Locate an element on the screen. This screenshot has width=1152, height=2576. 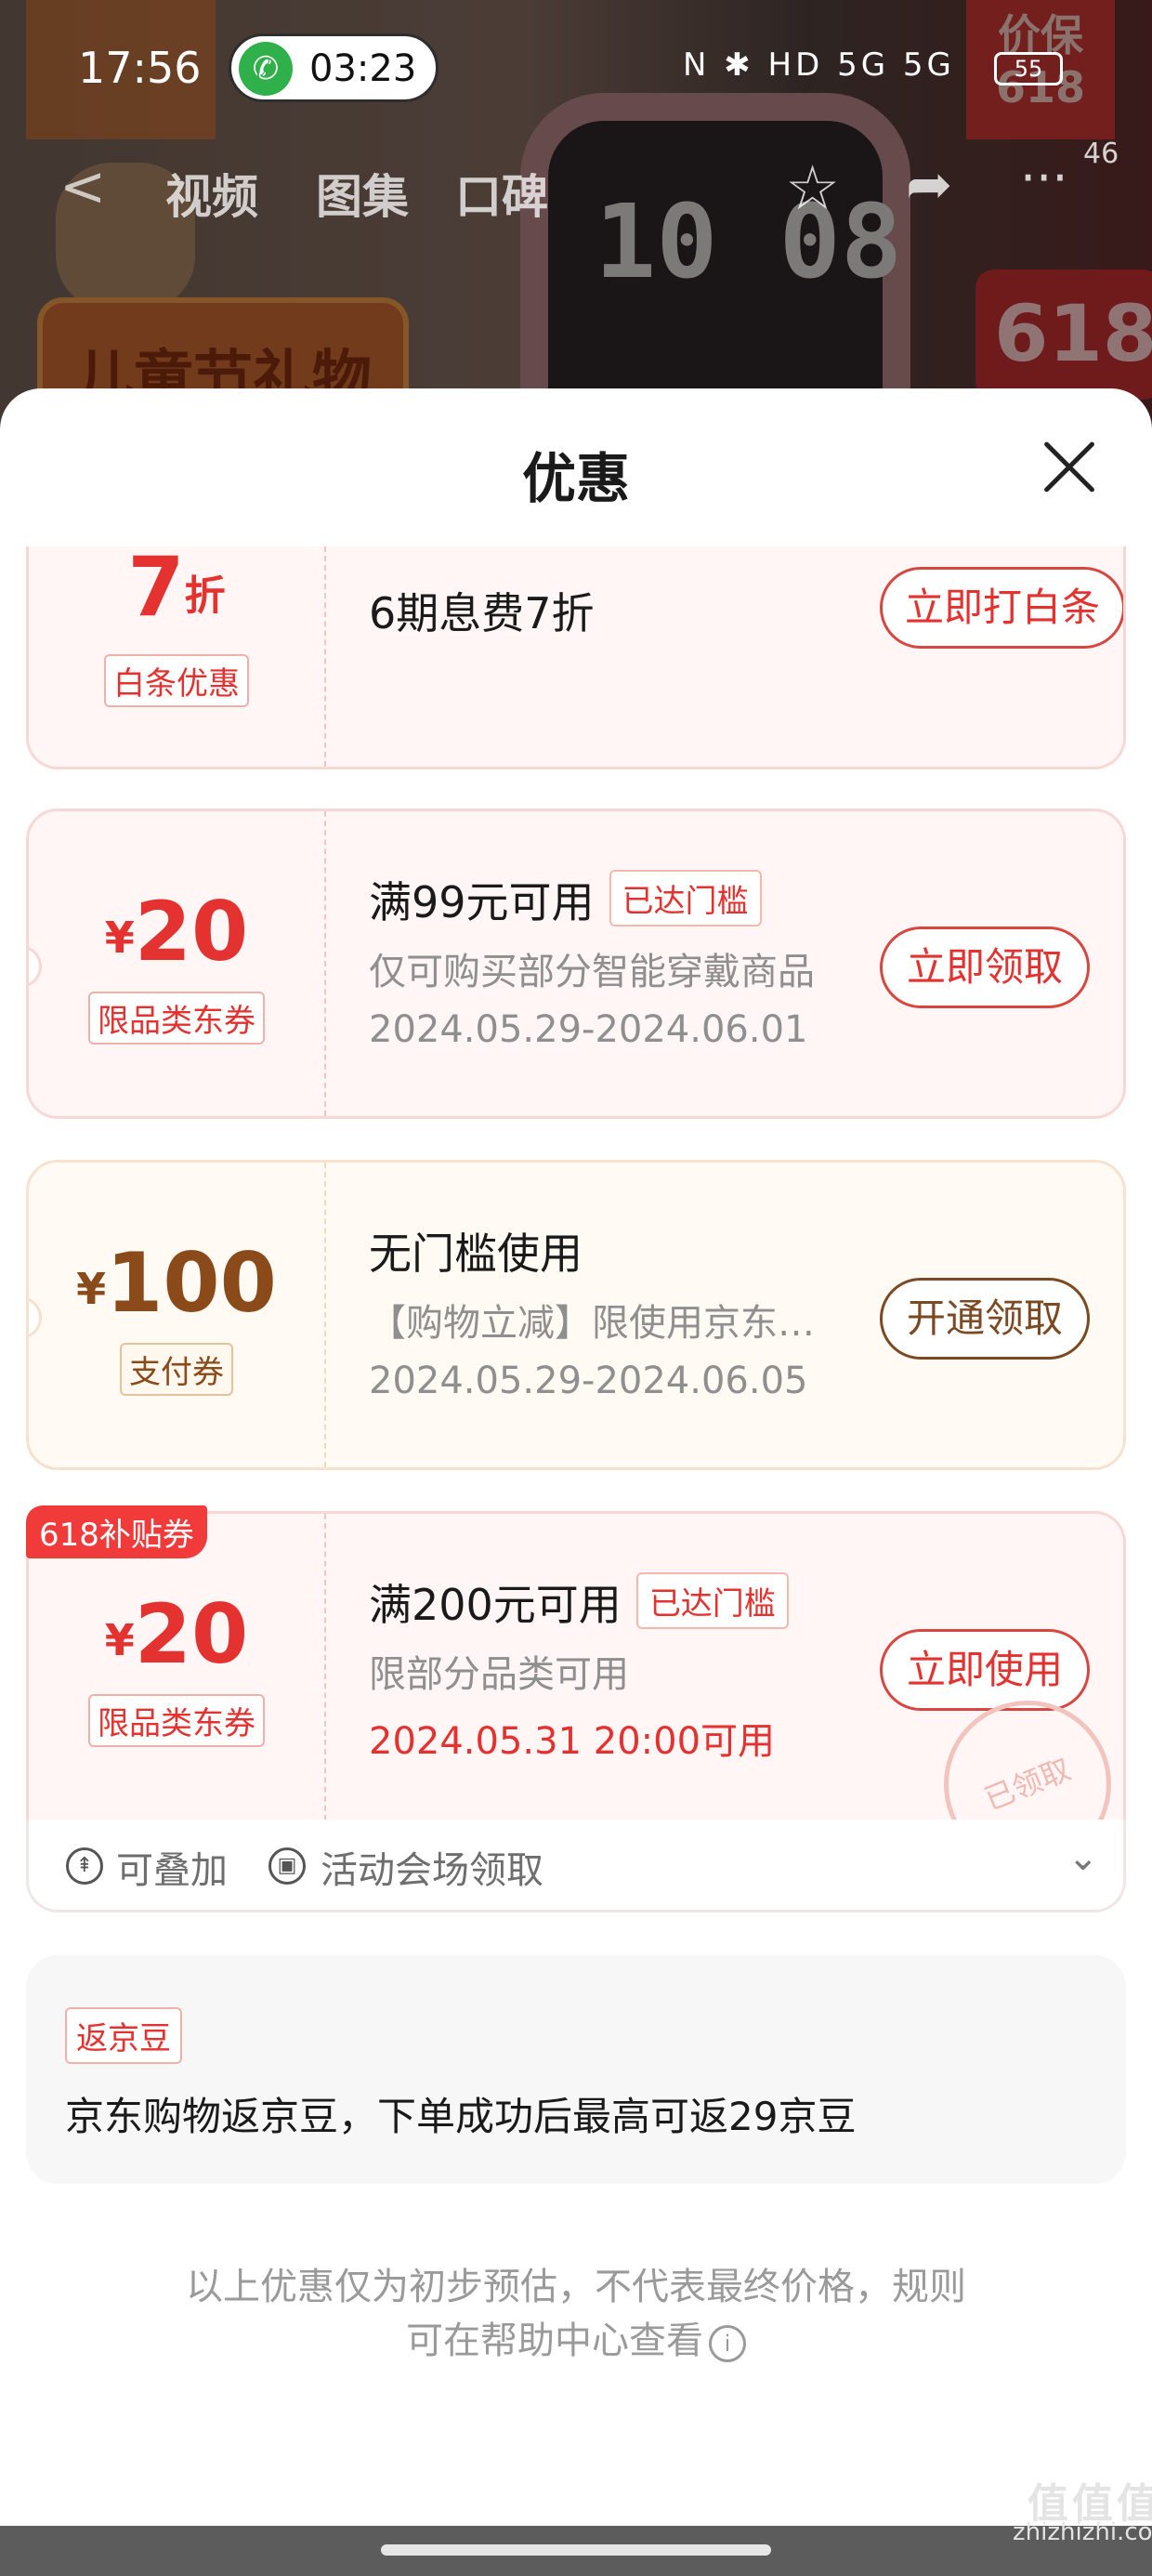
phone-icon: ✆ is located at coordinates (266, 69).